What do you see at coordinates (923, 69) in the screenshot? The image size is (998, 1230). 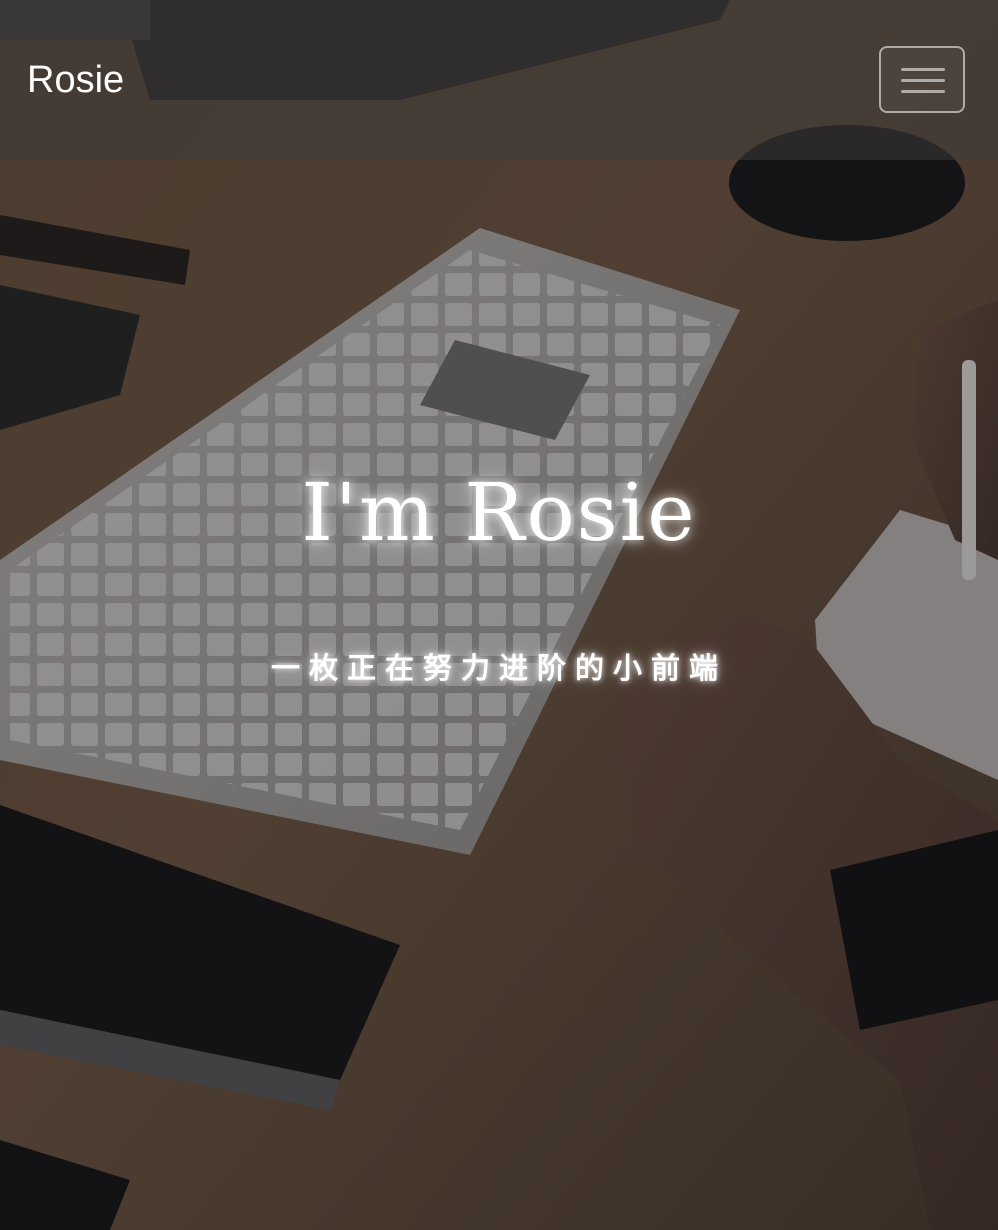 I see `hamburger-menu-icon` at bounding box center [923, 69].